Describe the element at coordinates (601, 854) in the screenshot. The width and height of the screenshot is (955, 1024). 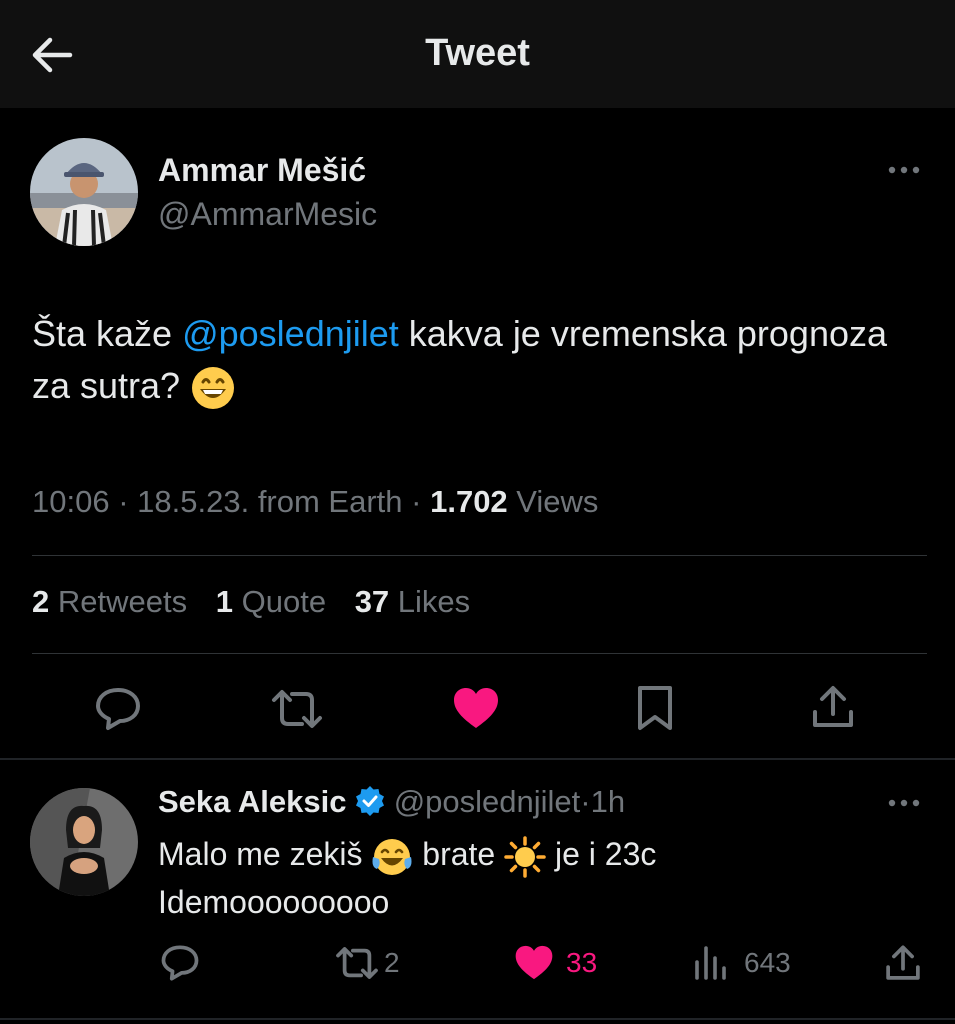
I see `reply-text-part-3: je i 23c` at that location.